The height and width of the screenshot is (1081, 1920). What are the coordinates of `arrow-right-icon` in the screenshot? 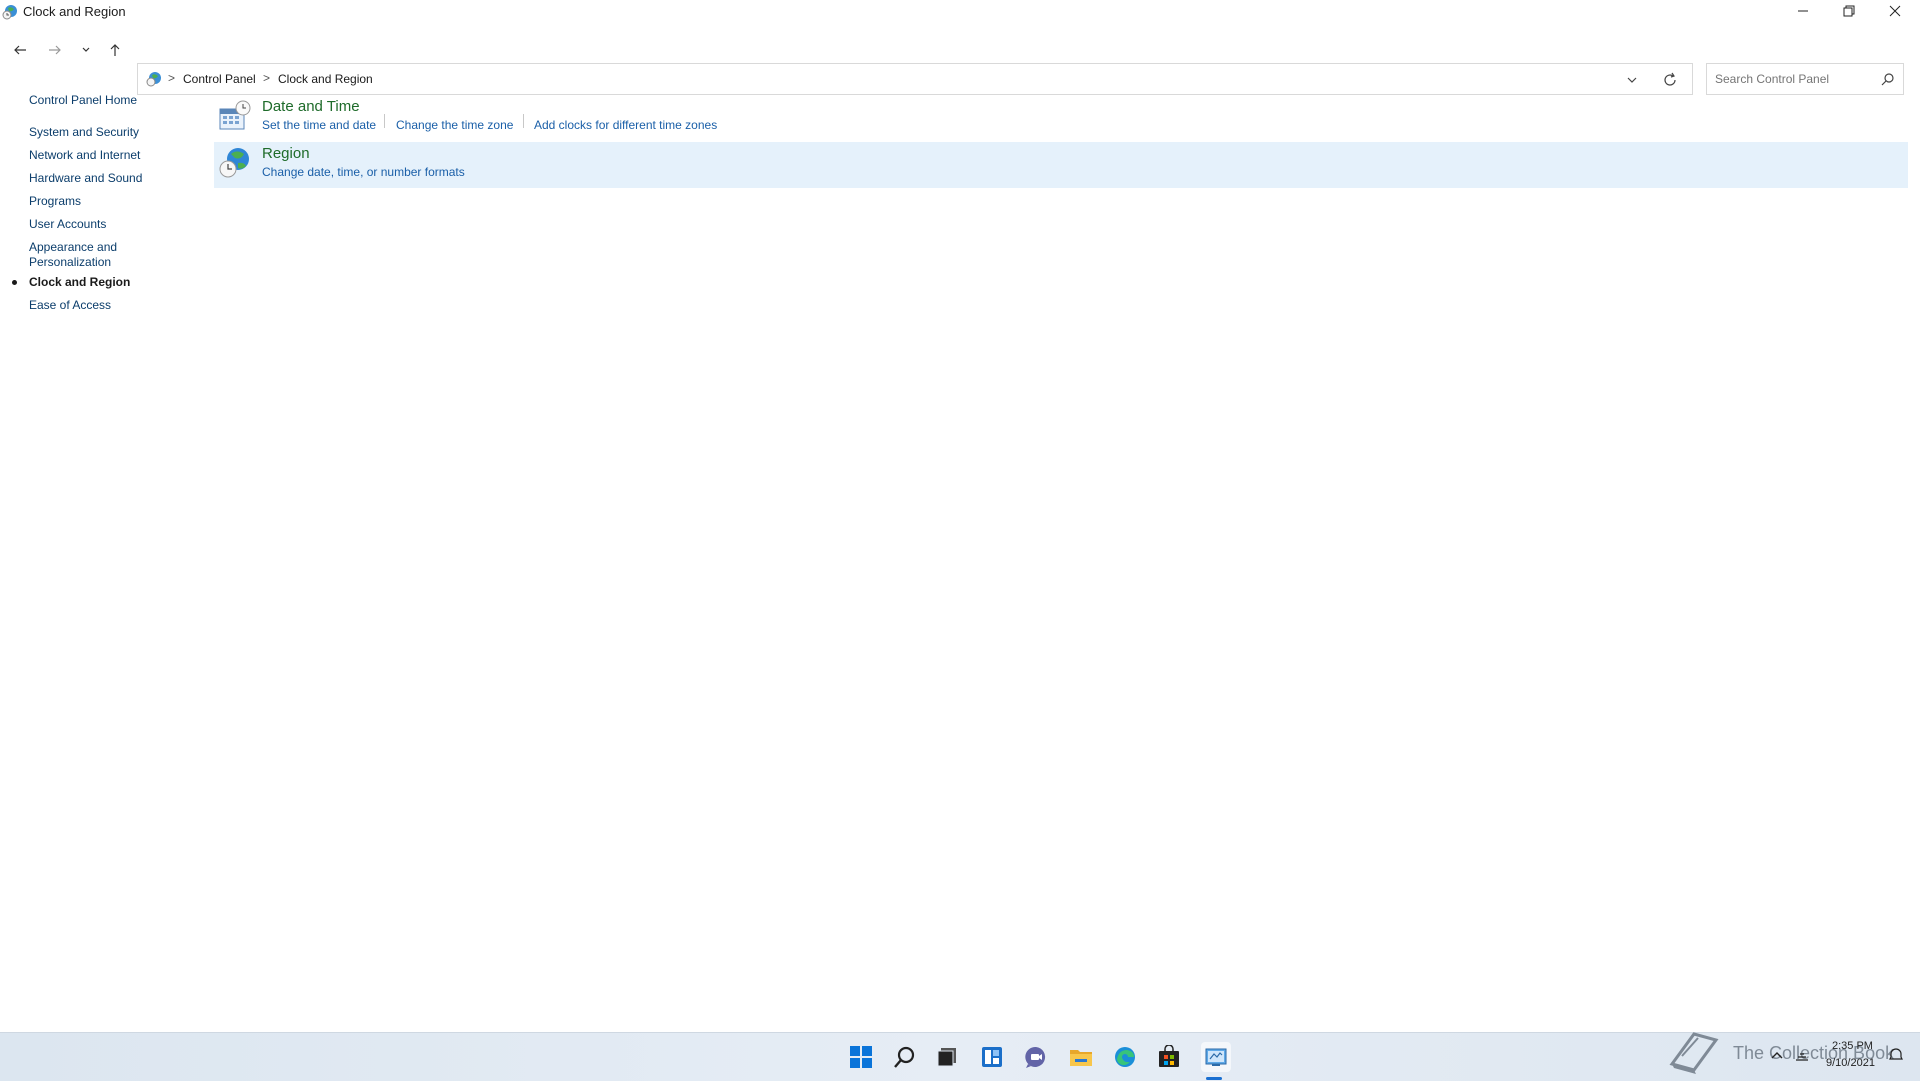 It's located at (55, 50).